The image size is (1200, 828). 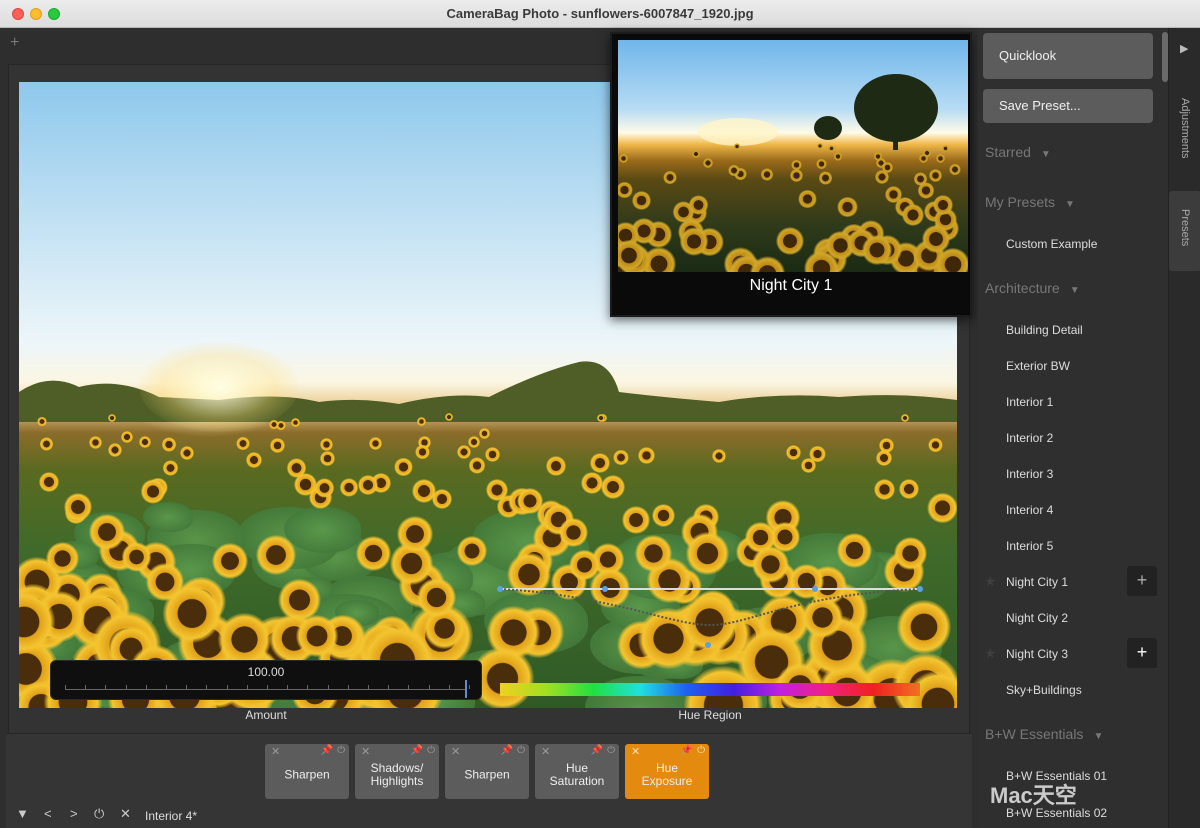 I want to click on preset-item: Night City 3, so click(x=1037, y=654).